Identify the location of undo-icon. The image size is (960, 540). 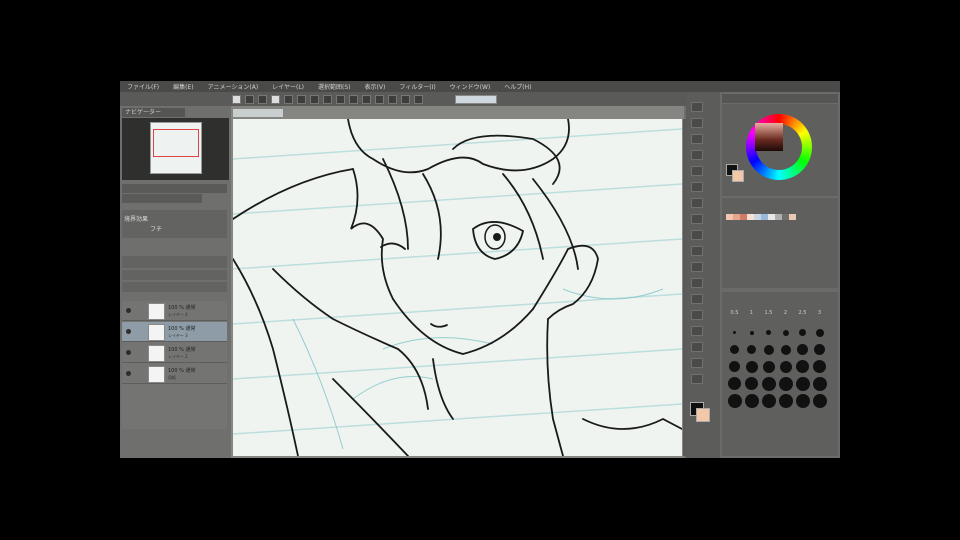
(288, 99).